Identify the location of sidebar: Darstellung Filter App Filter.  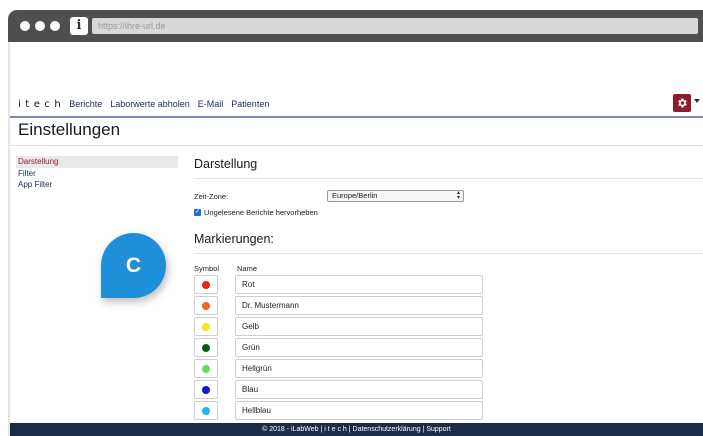
(97, 173).